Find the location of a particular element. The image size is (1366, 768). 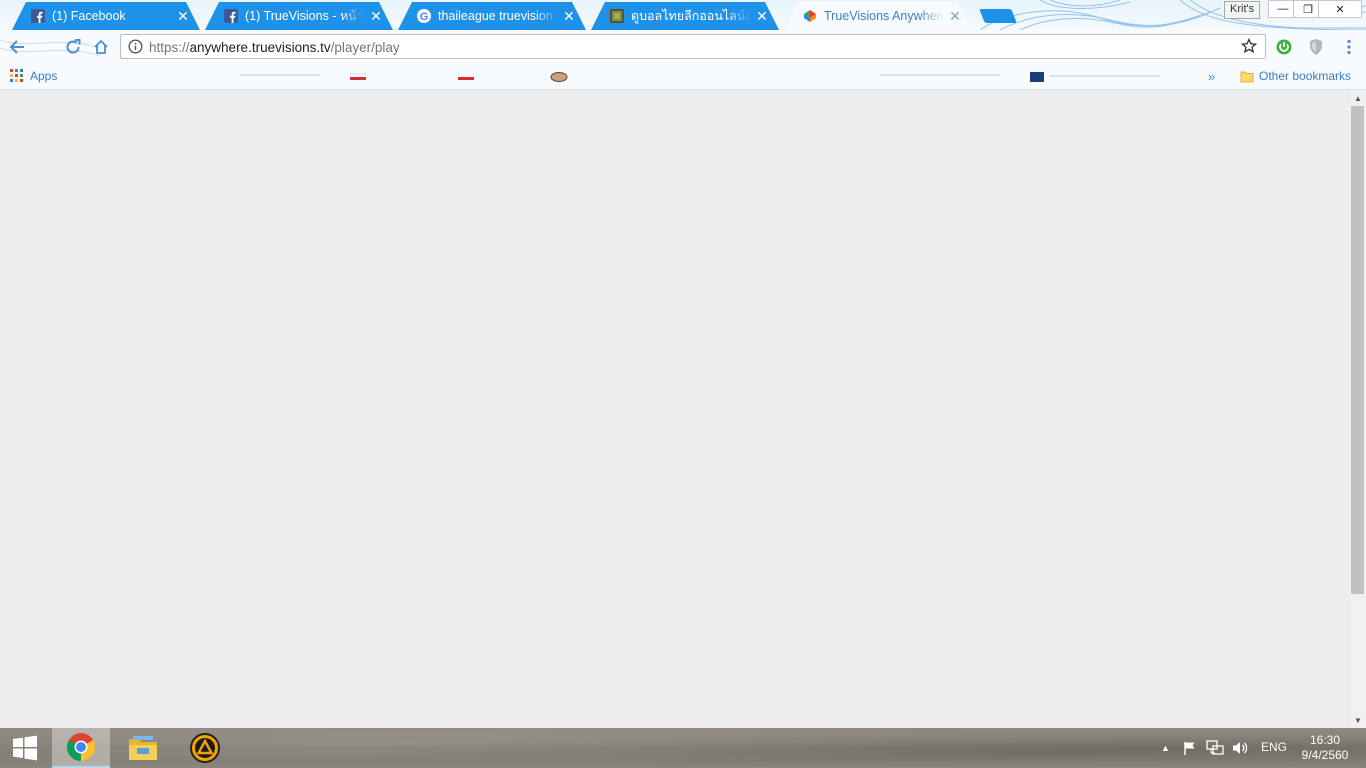

tab-facebook: (1) Facebook ✕ is located at coordinates (106, 16).